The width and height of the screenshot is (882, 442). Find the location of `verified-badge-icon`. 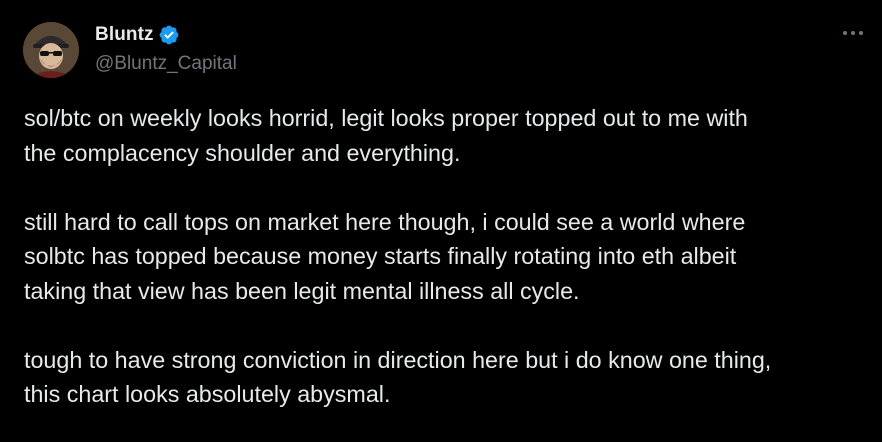

verified-badge-icon is located at coordinates (169, 35).